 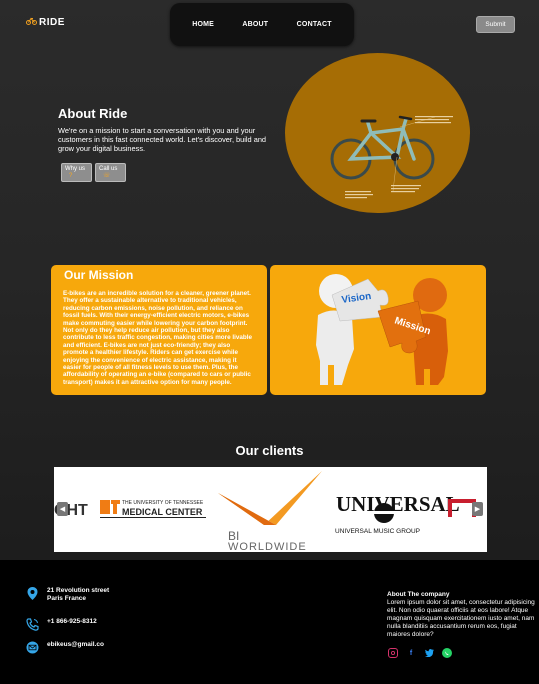 I want to click on footer-address: 21 Revolution street Paris France, so click(x=67, y=595).